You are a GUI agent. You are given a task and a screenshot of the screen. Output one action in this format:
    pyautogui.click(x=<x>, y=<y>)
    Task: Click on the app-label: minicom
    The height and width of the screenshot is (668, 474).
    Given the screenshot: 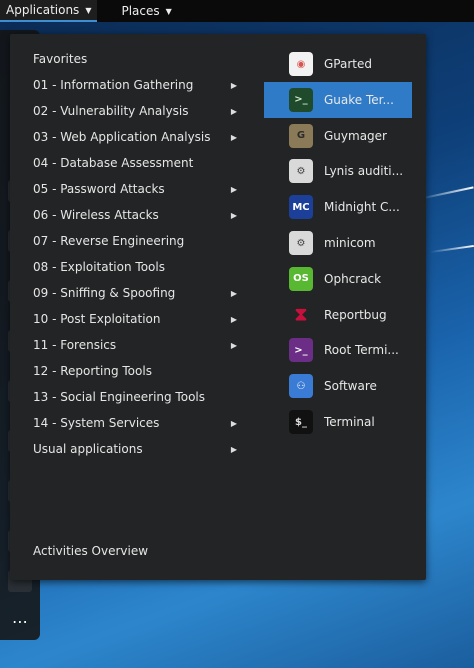 What is the action you would take?
    pyautogui.click(x=350, y=243)
    